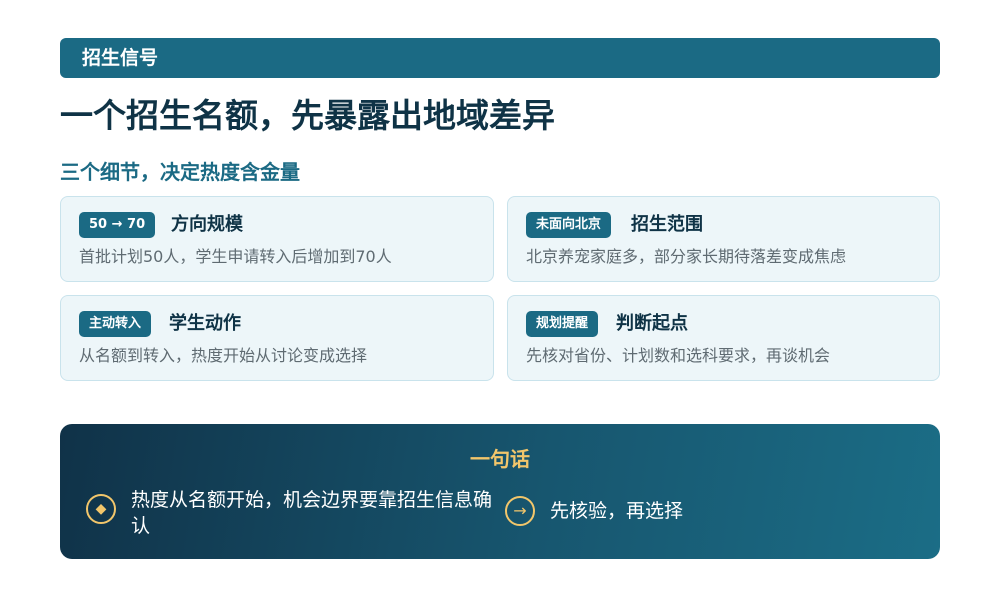 This screenshot has height=599, width=1000. Describe the element at coordinates (562, 324) in the screenshot. I see `card-tag: 规划提醒` at that location.